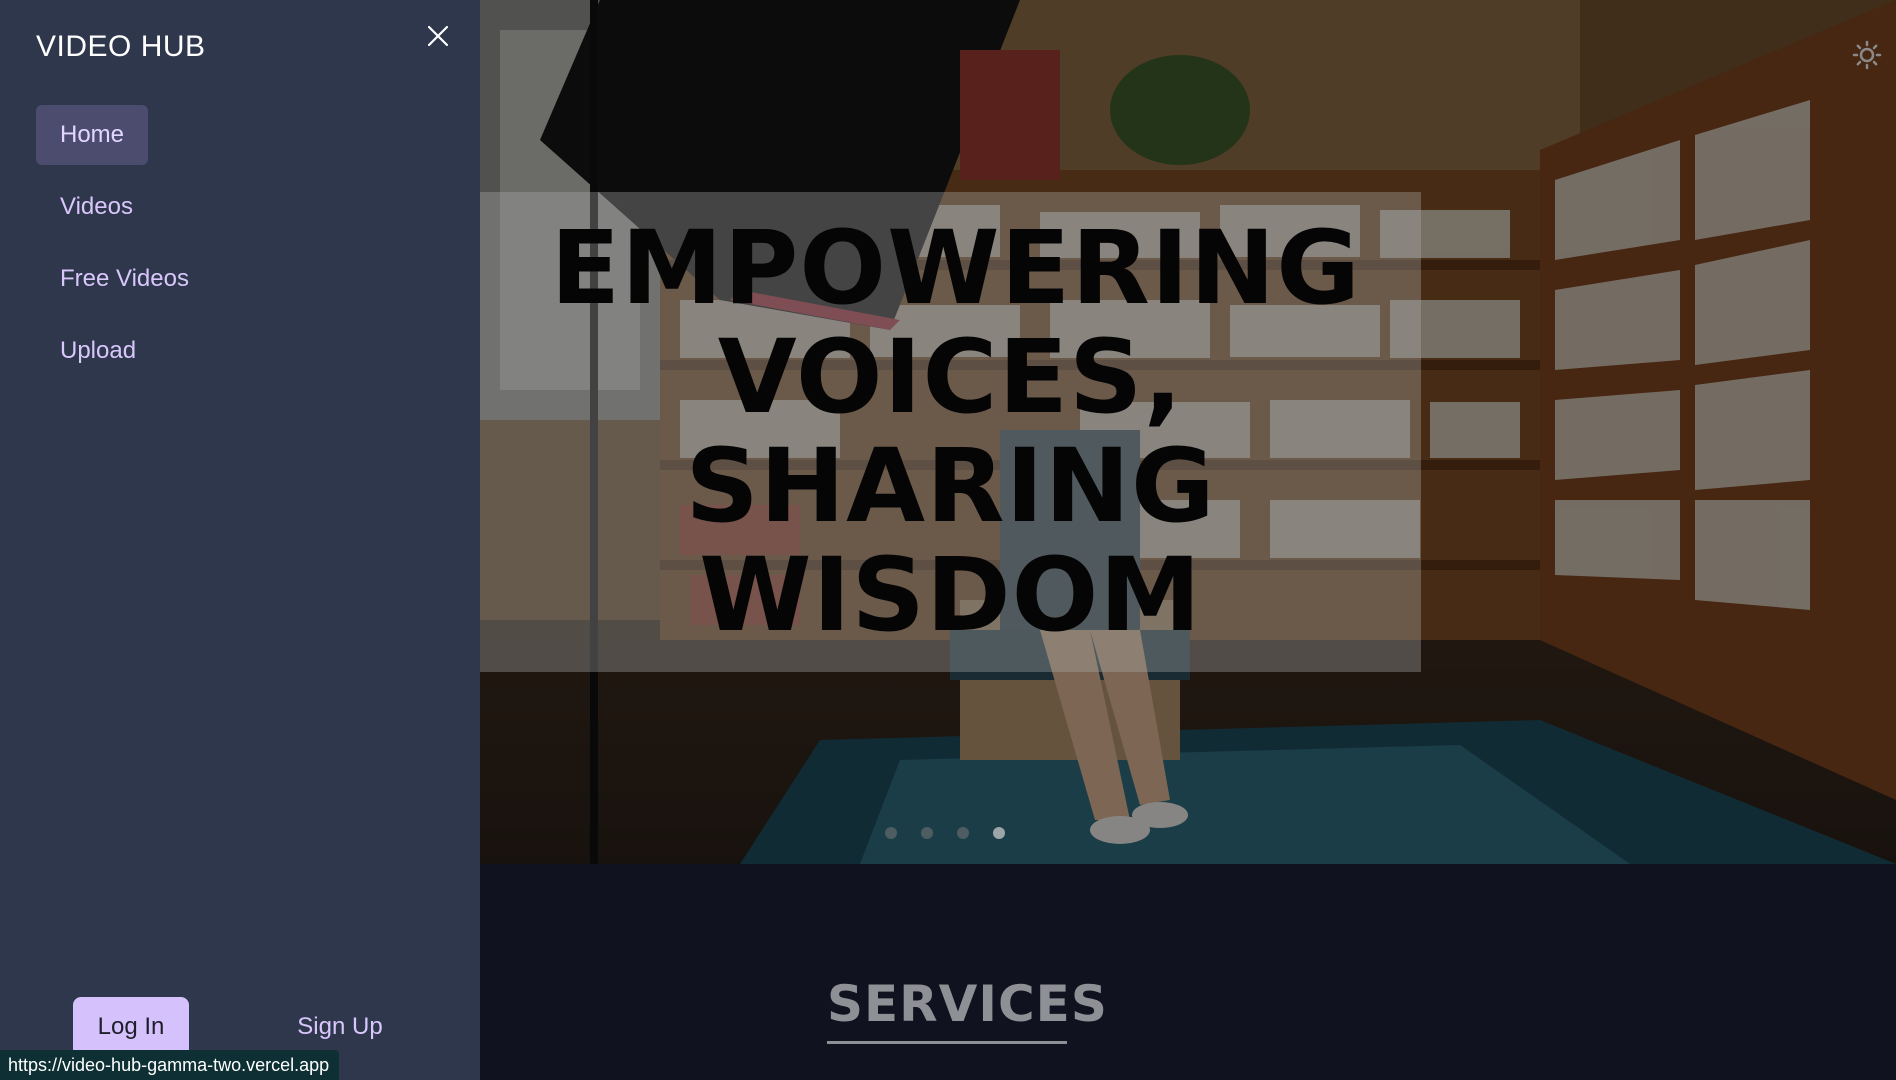  Describe the element at coordinates (98, 351) in the screenshot. I see `sidebar-item-upload: Upload` at that location.